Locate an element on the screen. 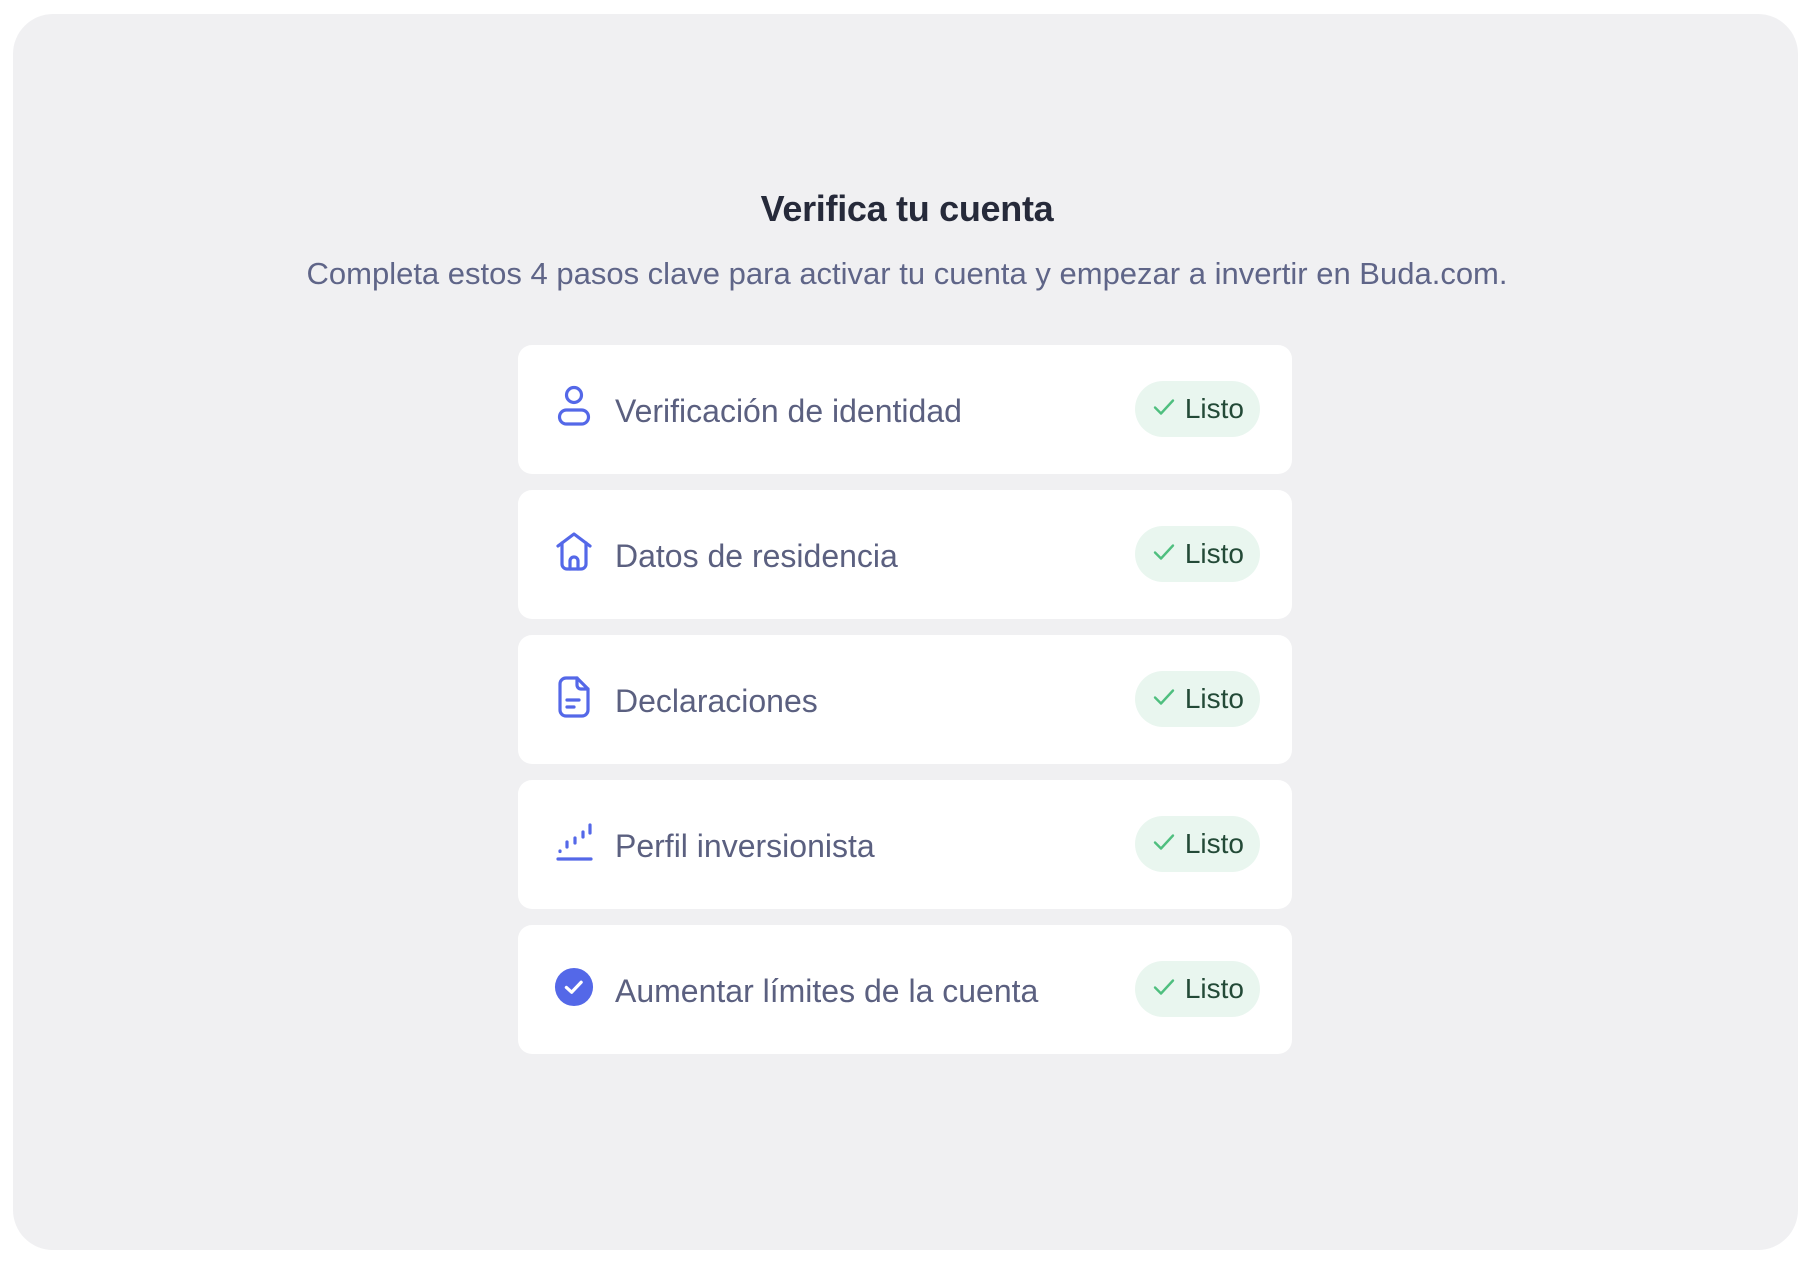 The image size is (1814, 1264). step-label: Aumentar límites de la cuenta is located at coordinates (827, 991).